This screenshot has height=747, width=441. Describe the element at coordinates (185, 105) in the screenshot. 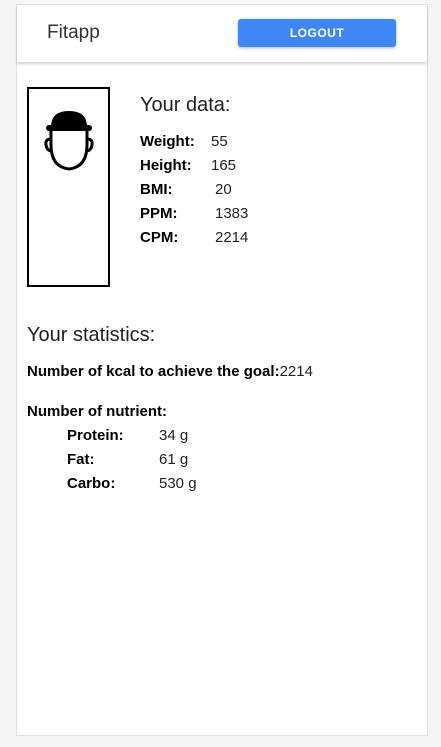

I see `your-data-title: Your data:` at that location.